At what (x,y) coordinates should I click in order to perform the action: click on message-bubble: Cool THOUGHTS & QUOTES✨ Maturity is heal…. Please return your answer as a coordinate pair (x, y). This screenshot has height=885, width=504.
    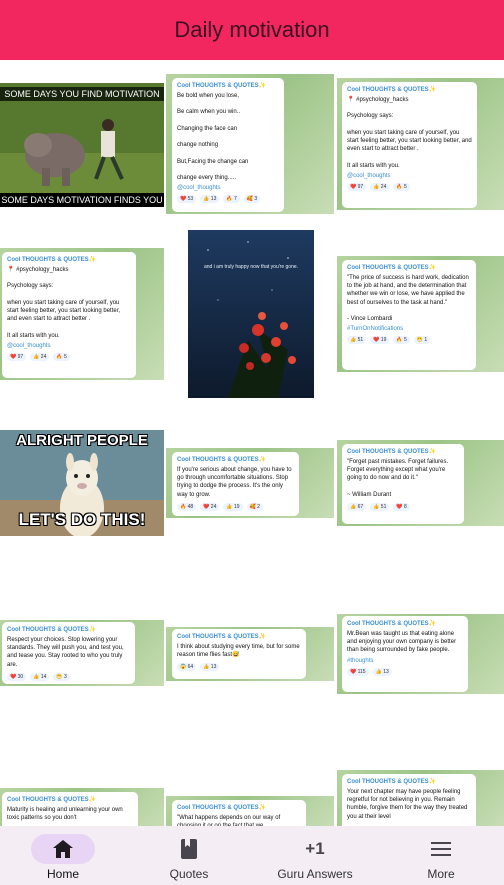
    Looking at the image, I should click on (70, 809).